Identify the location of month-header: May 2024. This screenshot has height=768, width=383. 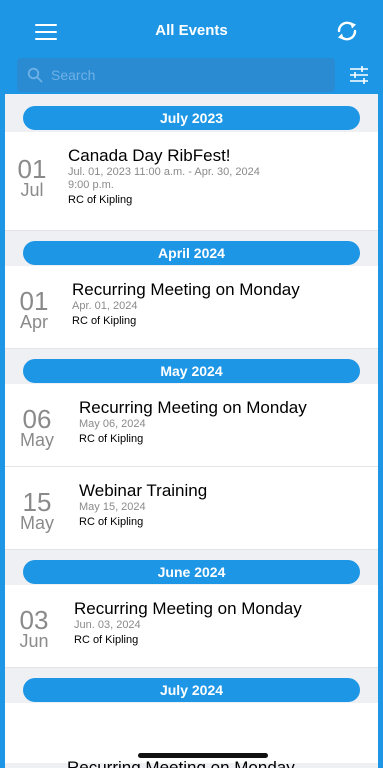
(191, 366).